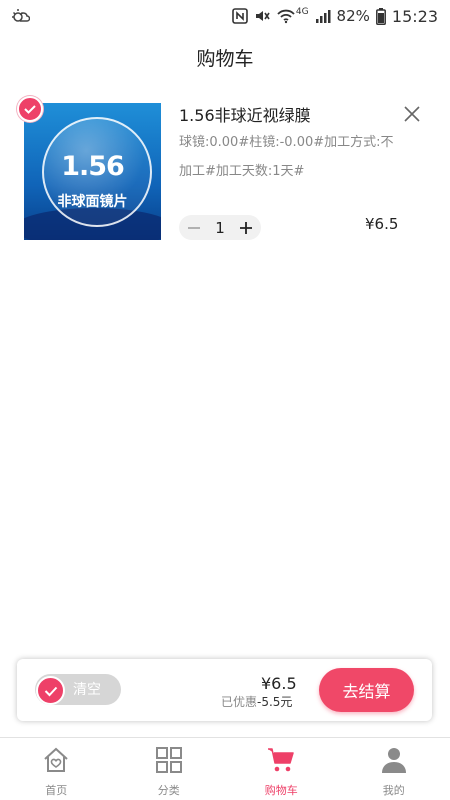 The height and width of the screenshot is (800, 450). I want to click on item-price: ¥6.5, so click(382, 224).